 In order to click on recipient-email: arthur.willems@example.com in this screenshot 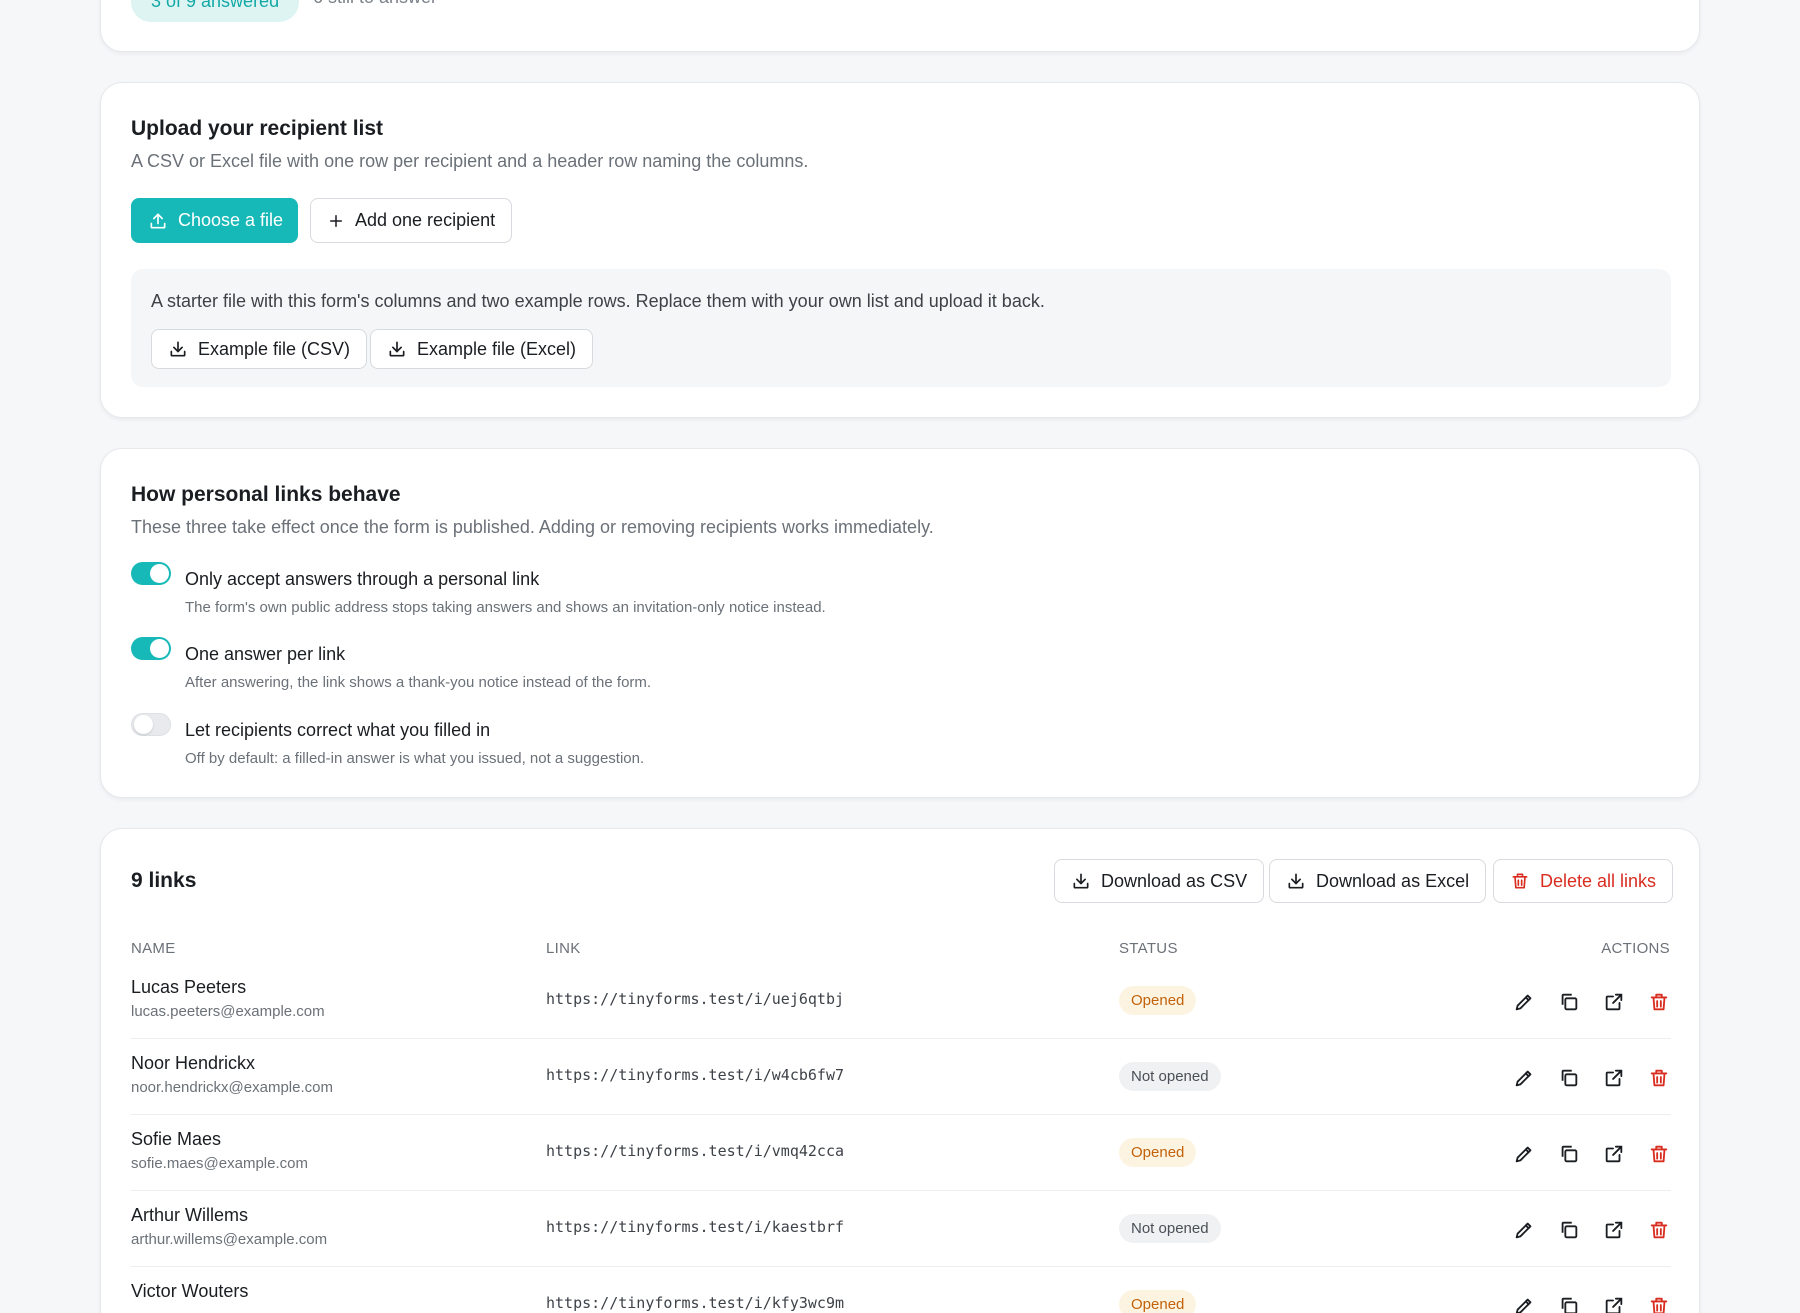, I will do `click(229, 1239)`.